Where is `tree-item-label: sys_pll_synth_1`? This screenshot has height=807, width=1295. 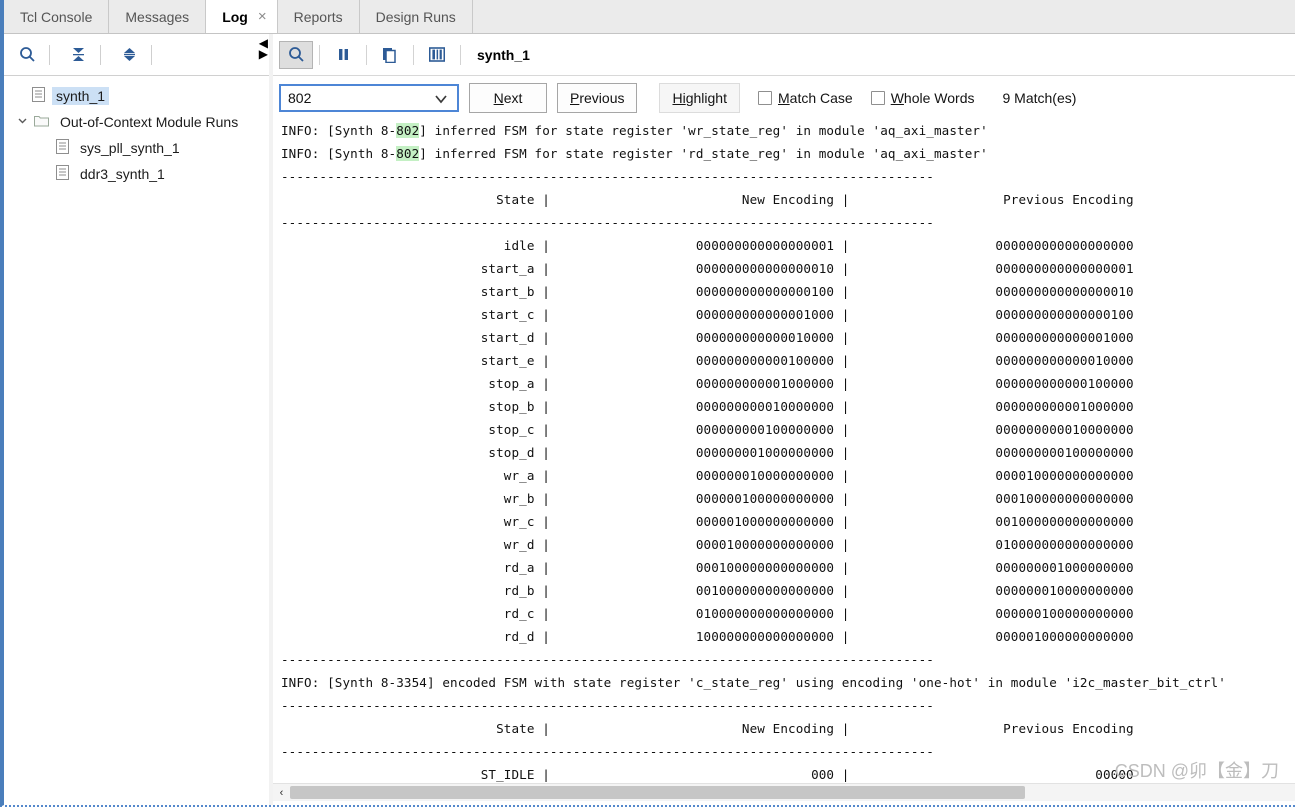 tree-item-label: sys_pll_synth_1 is located at coordinates (130, 148).